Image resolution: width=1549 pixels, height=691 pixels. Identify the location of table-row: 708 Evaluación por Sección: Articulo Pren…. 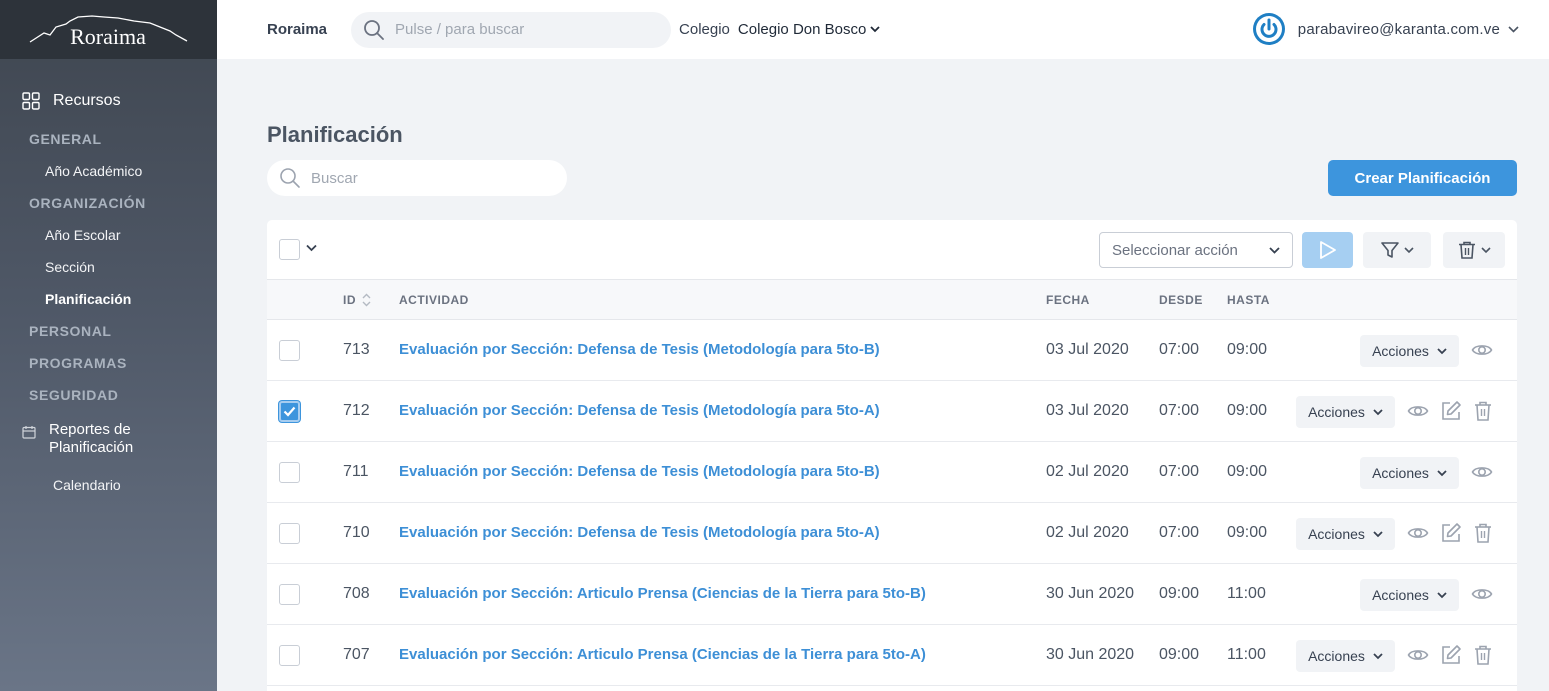
(892, 594).